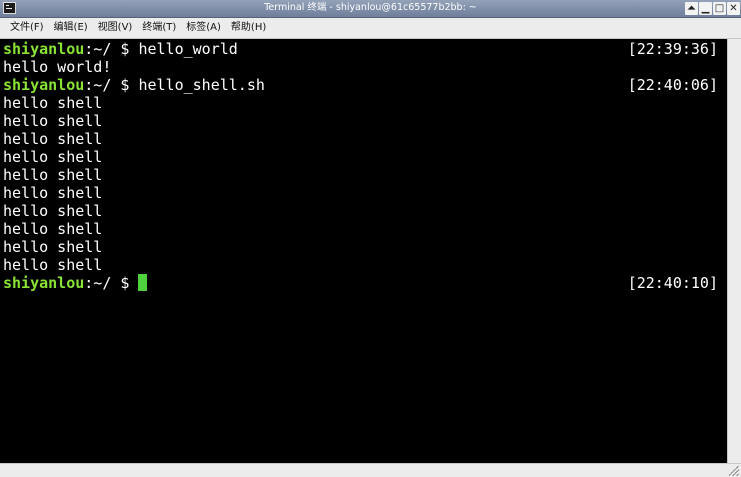 The width and height of the screenshot is (741, 477). I want to click on prompt-timestamp: [22:40:06], so click(672, 85).